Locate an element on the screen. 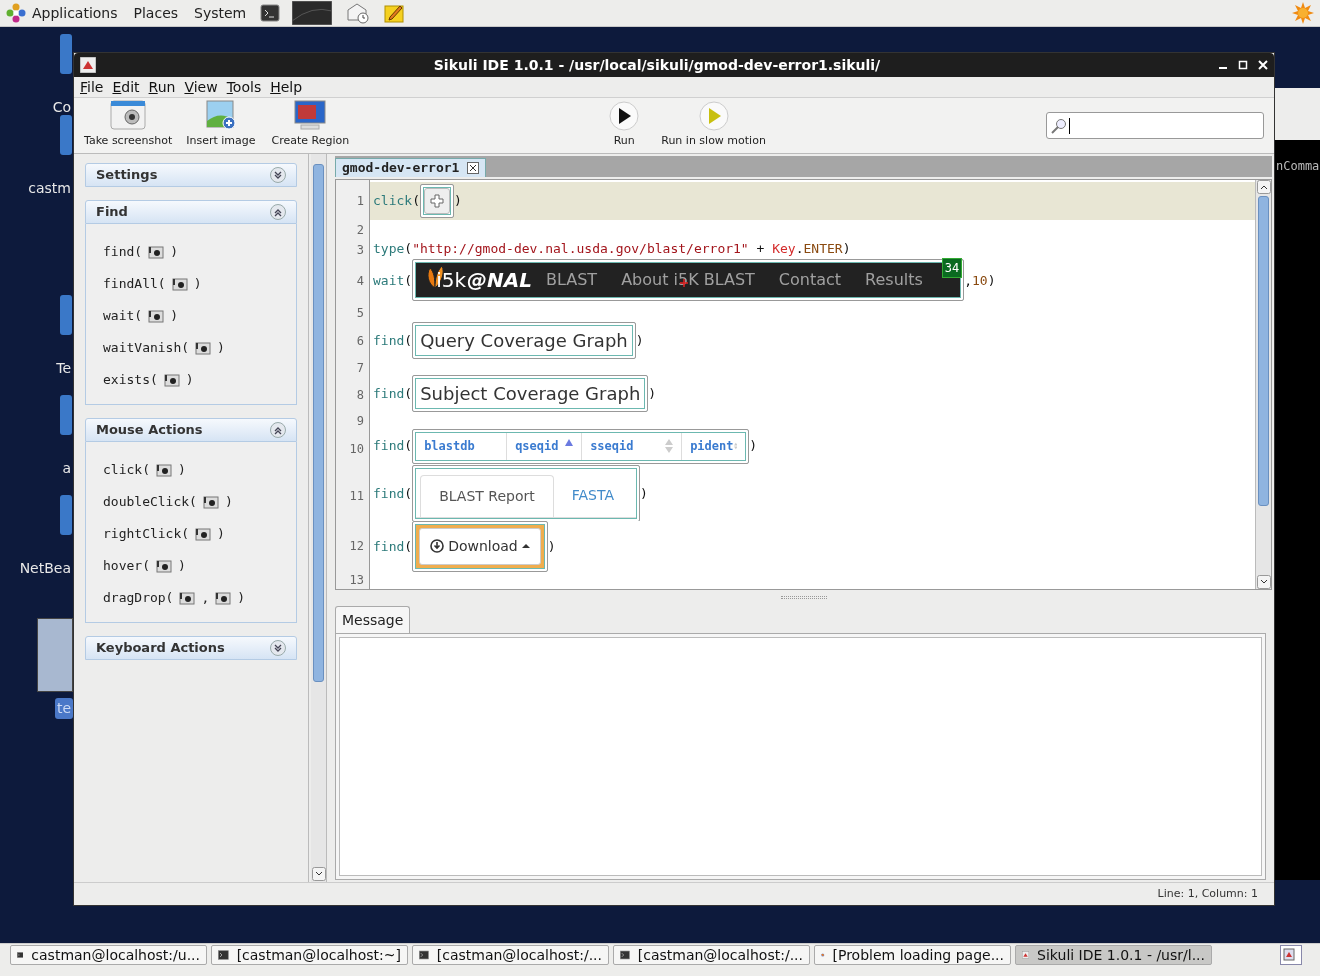 The image size is (1320, 976). toolbar-button: Run in slow motion is located at coordinates (713, 124).